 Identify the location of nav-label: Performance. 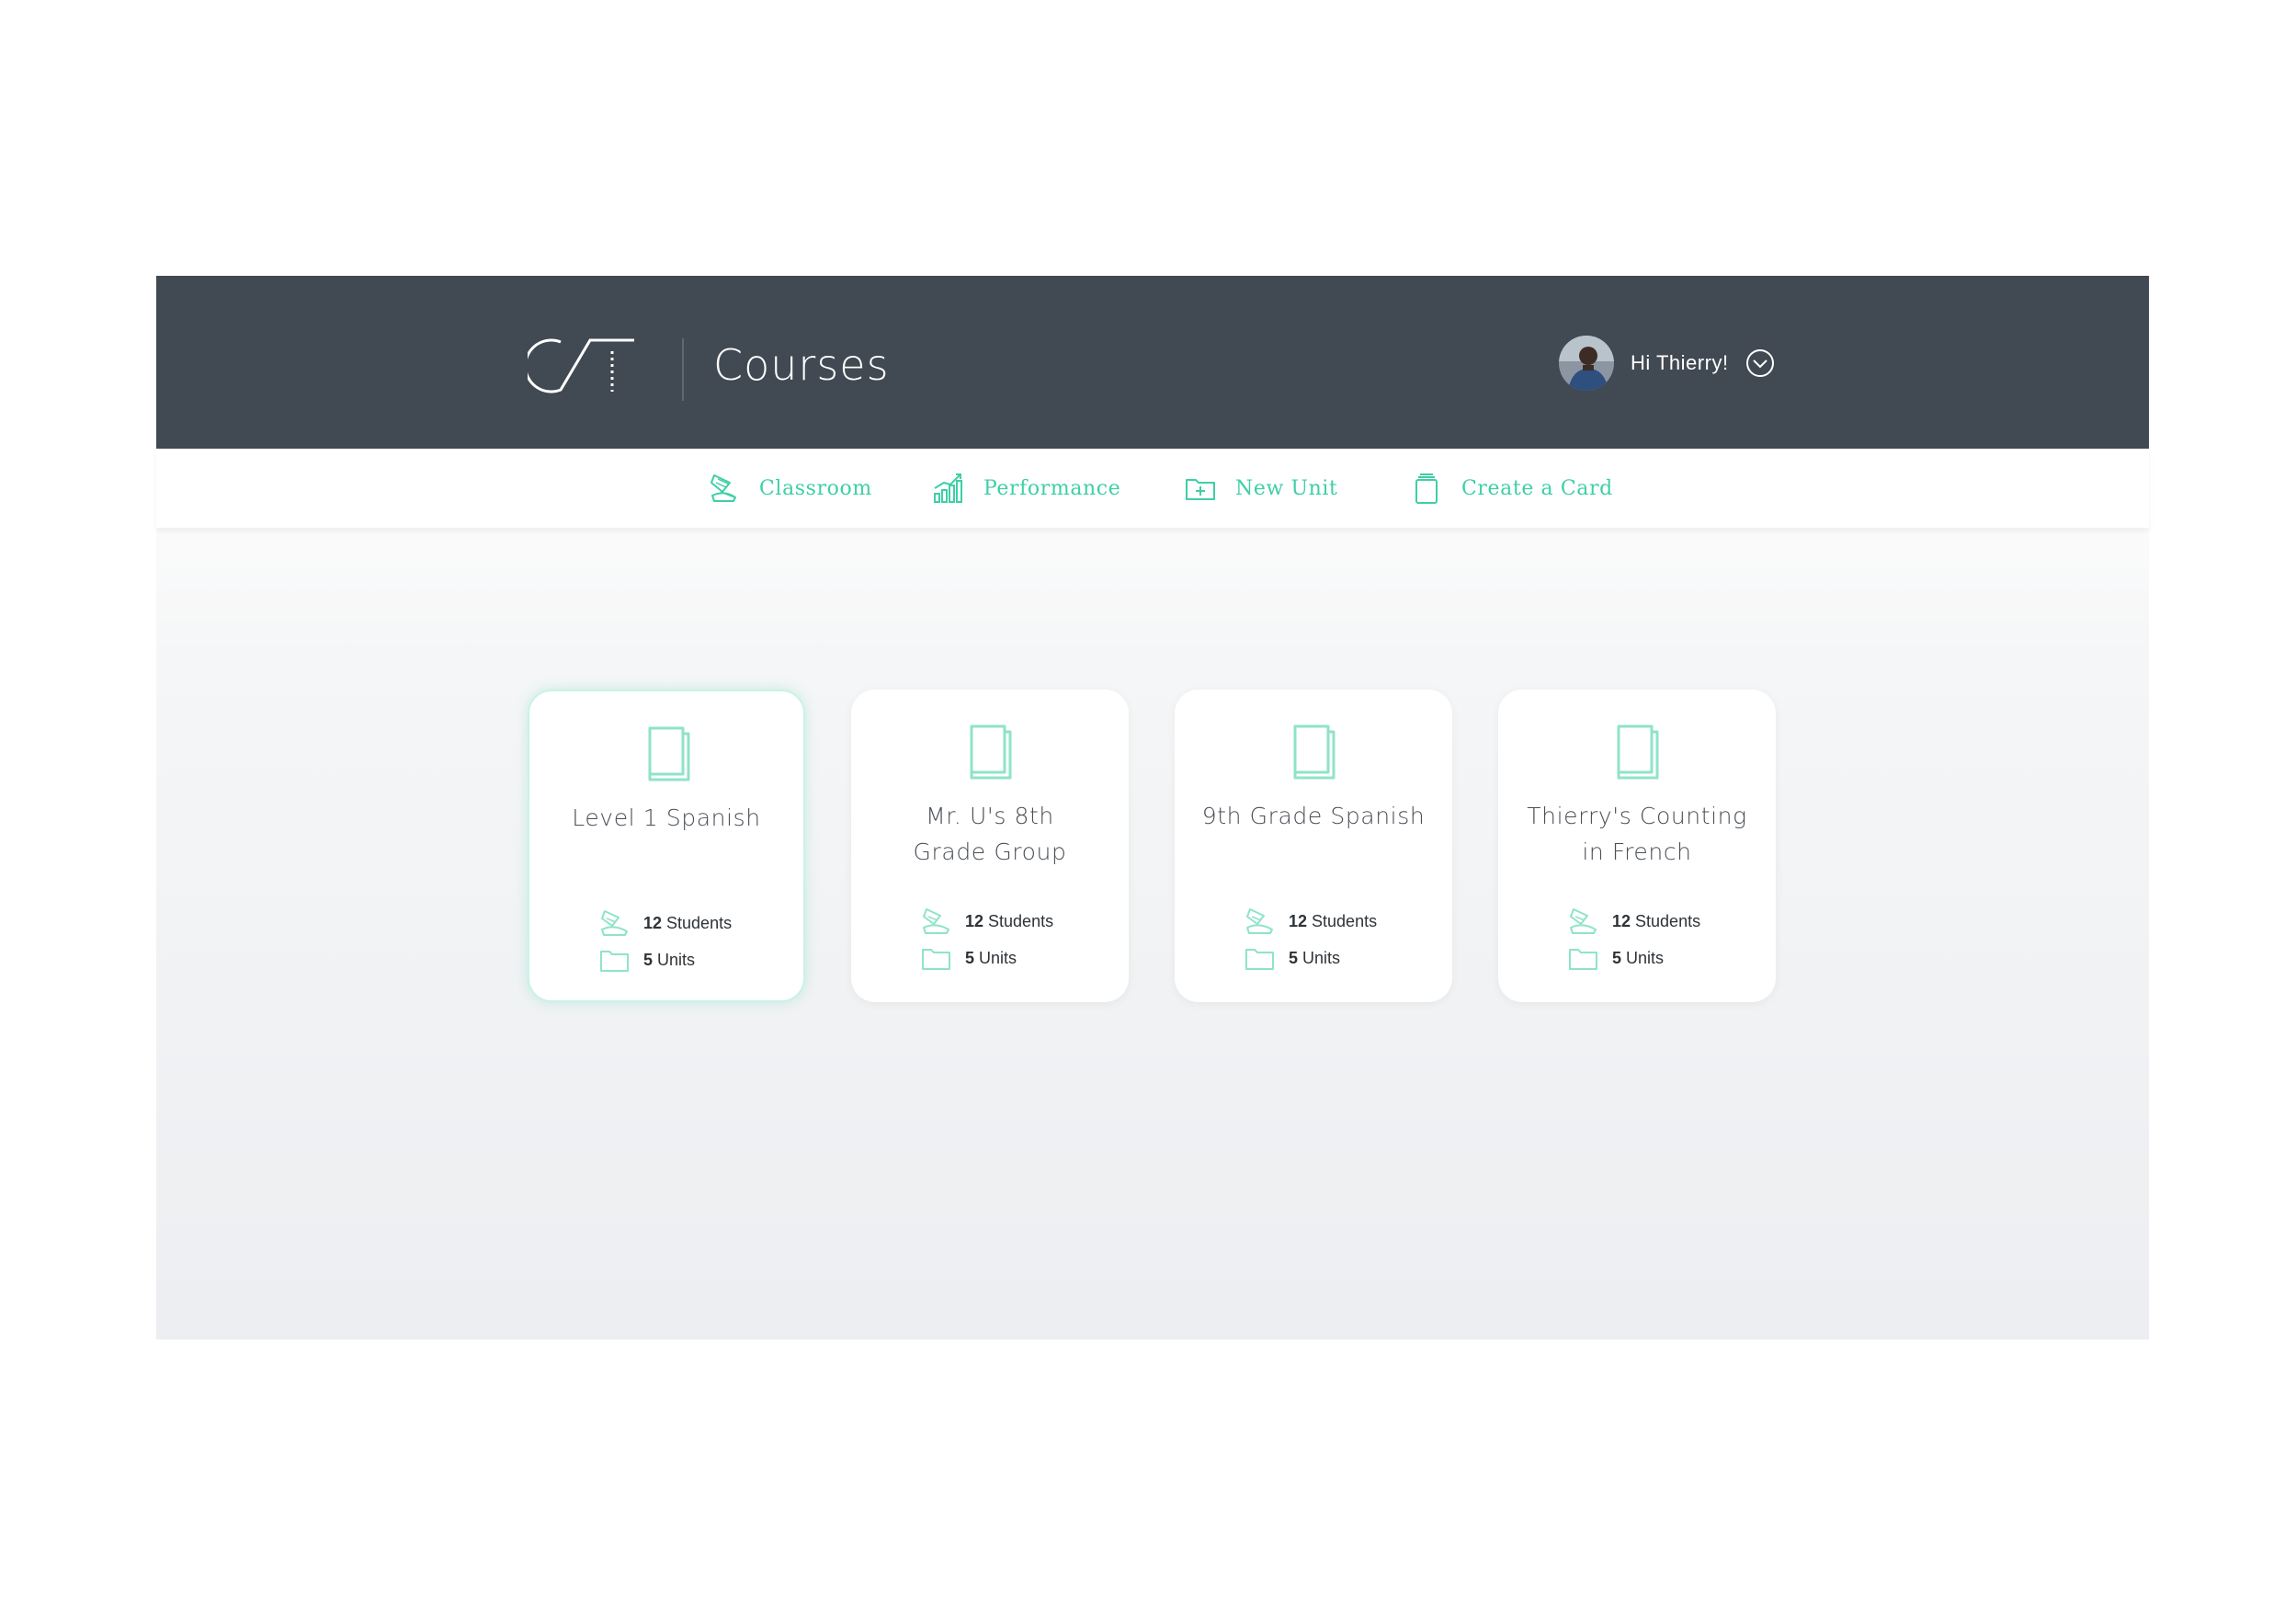
(1052, 488).